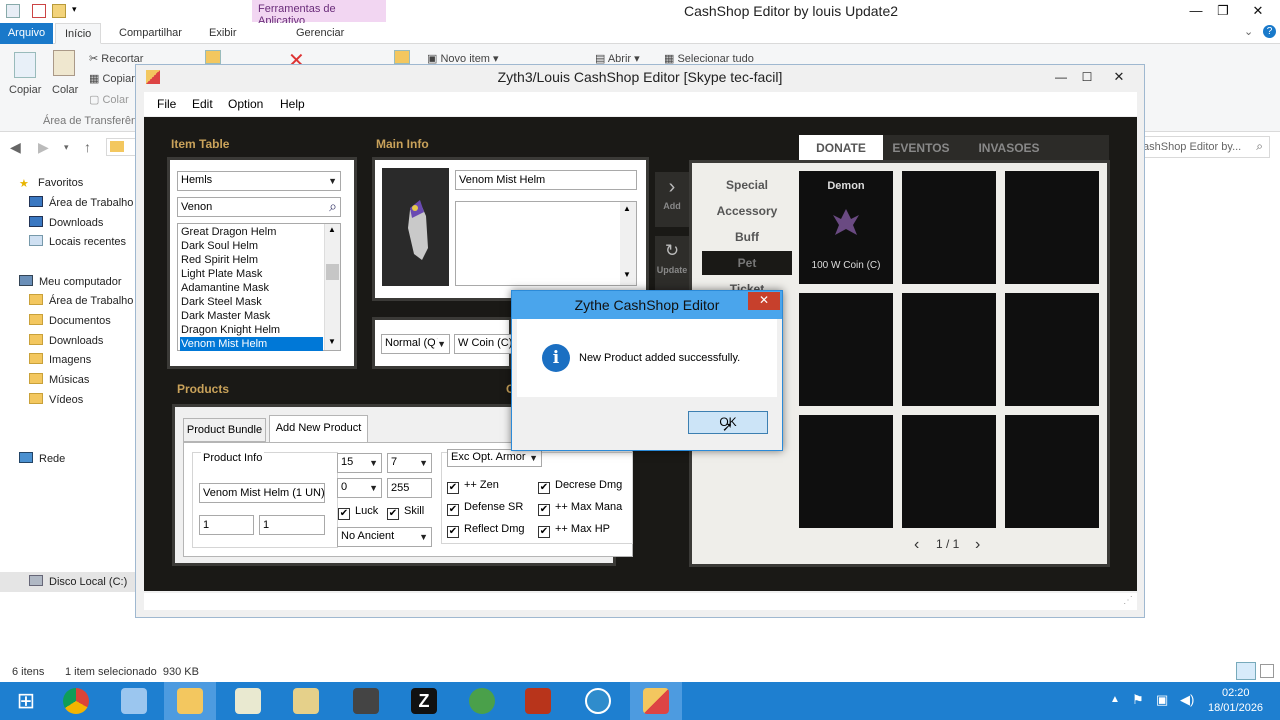  I want to click on shop-slot-1: Demon 100 W Coin (C), so click(846, 227).